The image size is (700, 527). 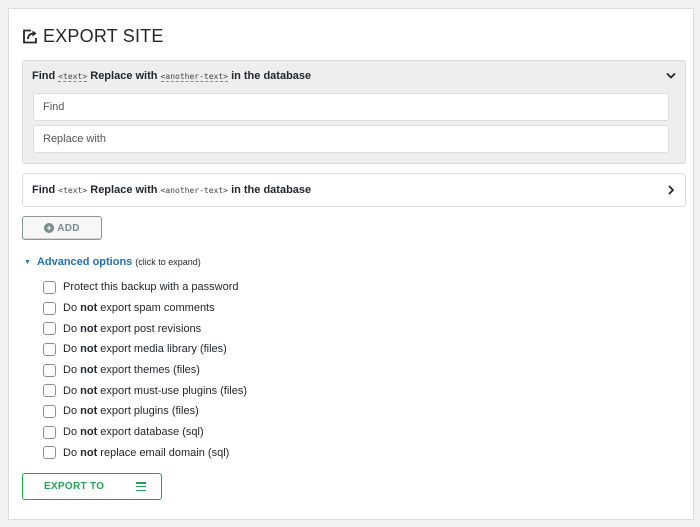 I want to click on option-password: Protect this backup with a password, so click(x=145, y=287).